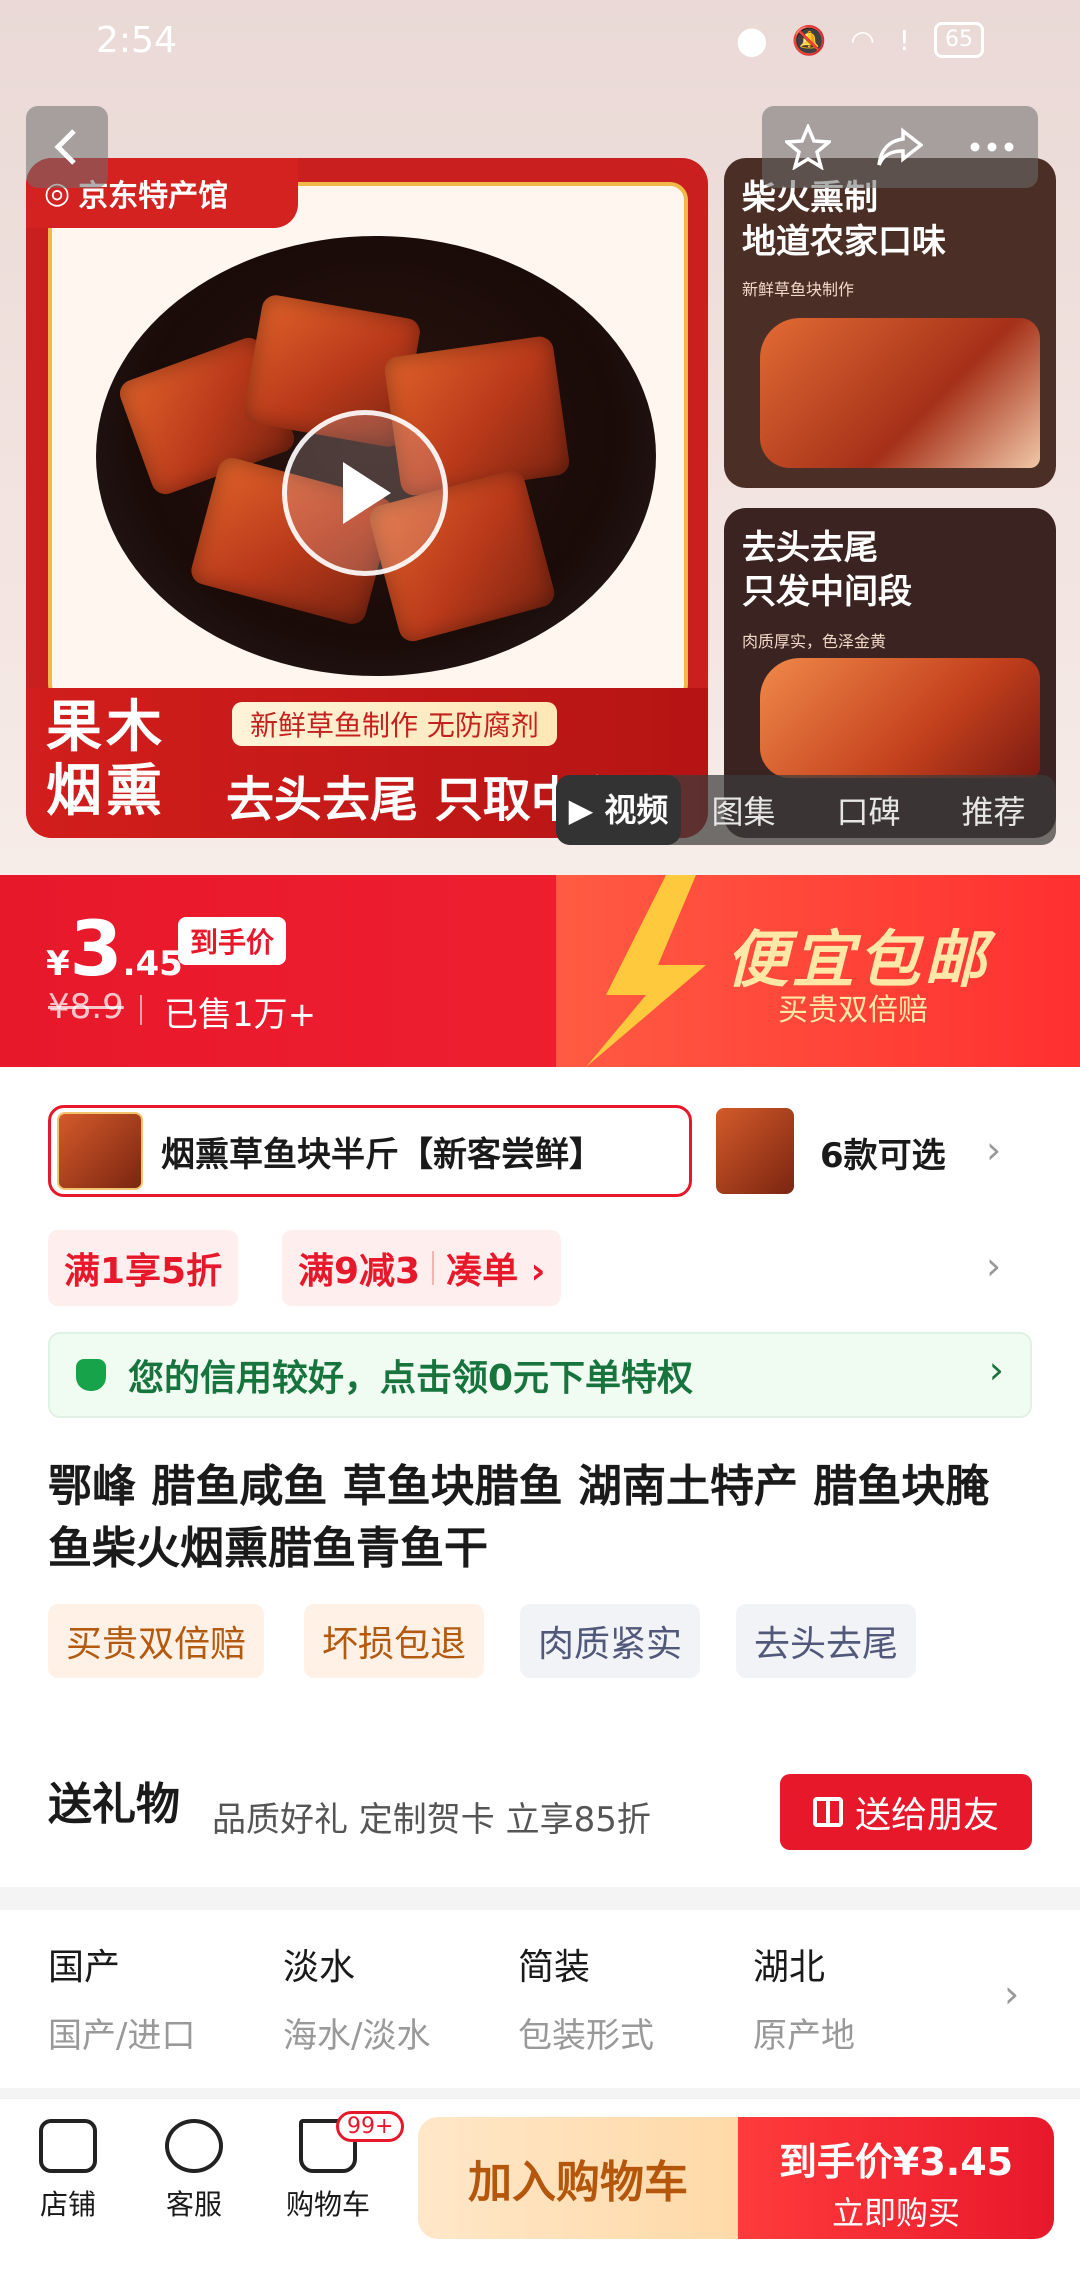  What do you see at coordinates (844, 220) in the screenshot?
I see `side1-title: 柴火熏制 地道农家口味` at bounding box center [844, 220].